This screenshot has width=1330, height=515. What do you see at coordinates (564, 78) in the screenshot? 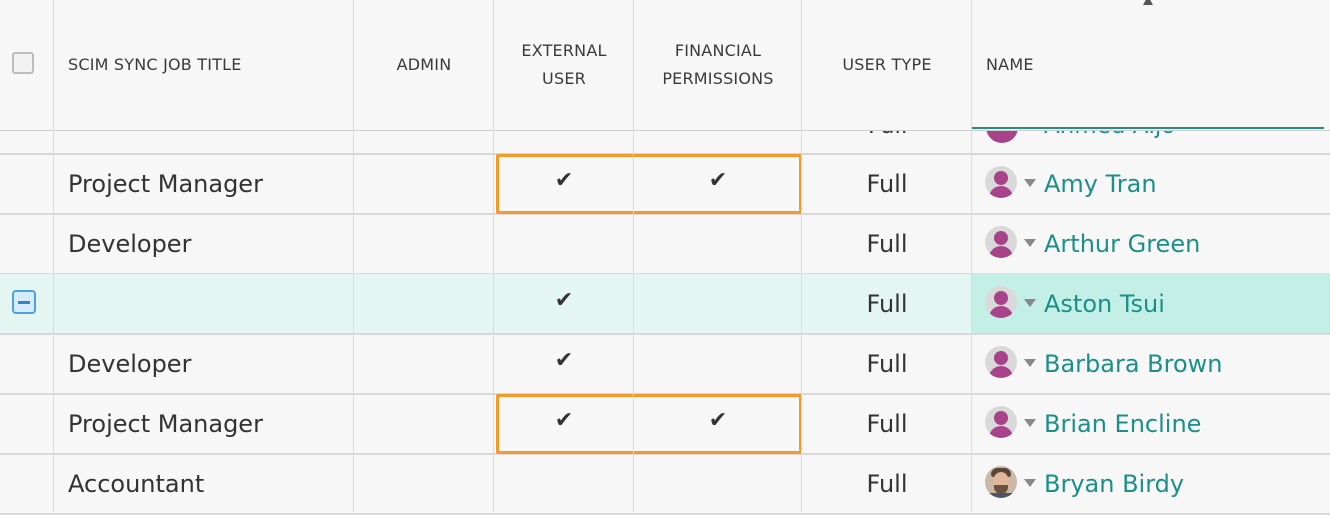
I see `column-header-external-label-line2: USER` at bounding box center [564, 78].